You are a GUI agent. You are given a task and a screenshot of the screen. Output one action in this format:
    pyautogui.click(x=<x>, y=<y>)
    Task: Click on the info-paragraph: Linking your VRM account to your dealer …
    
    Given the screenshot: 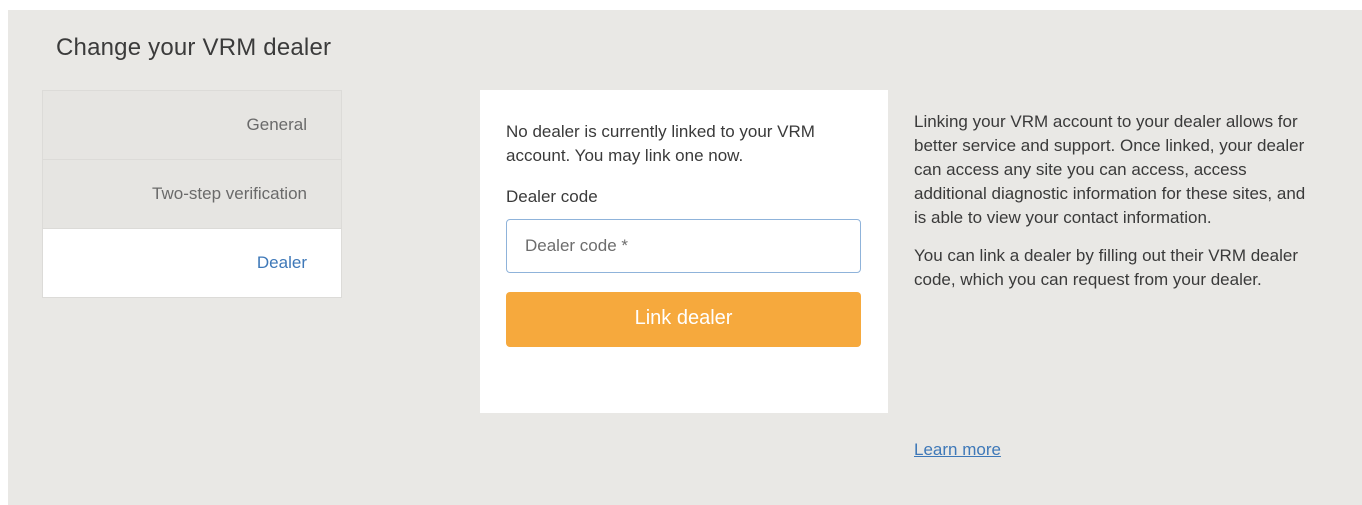 What is the action you would take?
    pyautogui.click(x=1110, y=169)
    